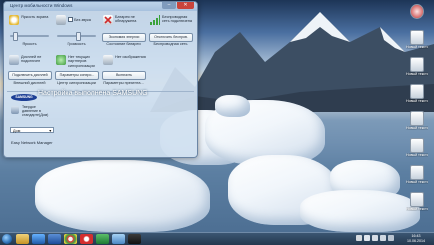 The width and height of the screenshot is (434, 245). What do you see at coordinates (70, 19) in the screenshot?
I see `mute-checkbox` at bounding box center [70, 19].